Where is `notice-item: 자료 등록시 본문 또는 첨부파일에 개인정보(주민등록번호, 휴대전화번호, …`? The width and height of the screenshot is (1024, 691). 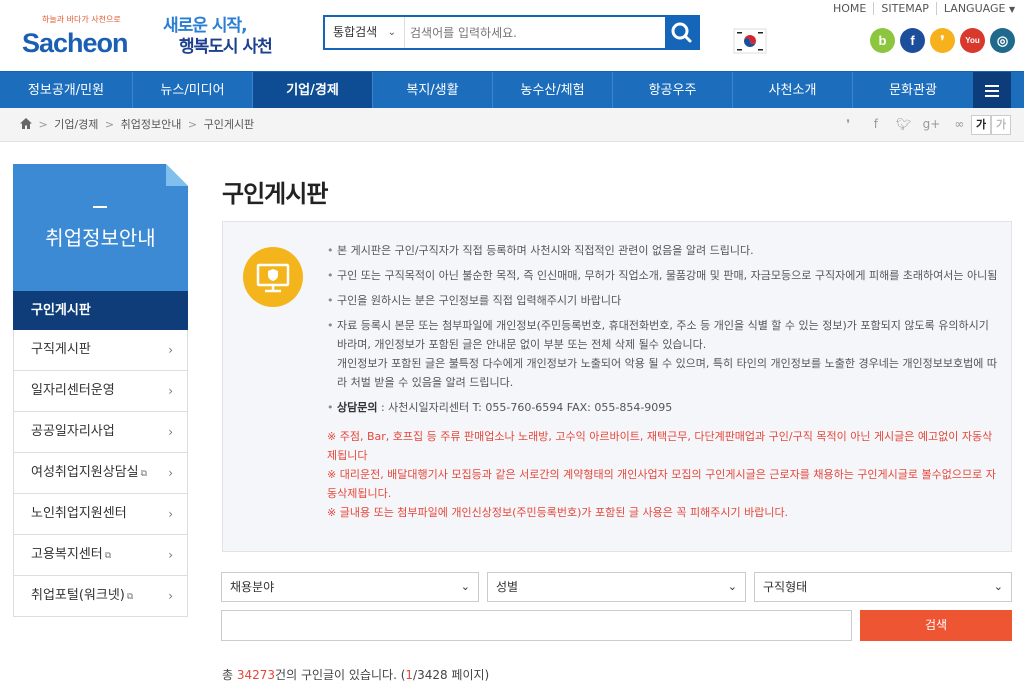
notice-item: 자료 등록시 본문 또는 첨부파일에 개인정보(주민등록번호, 휴대전화번호, … is located at coordinates (663, 335).